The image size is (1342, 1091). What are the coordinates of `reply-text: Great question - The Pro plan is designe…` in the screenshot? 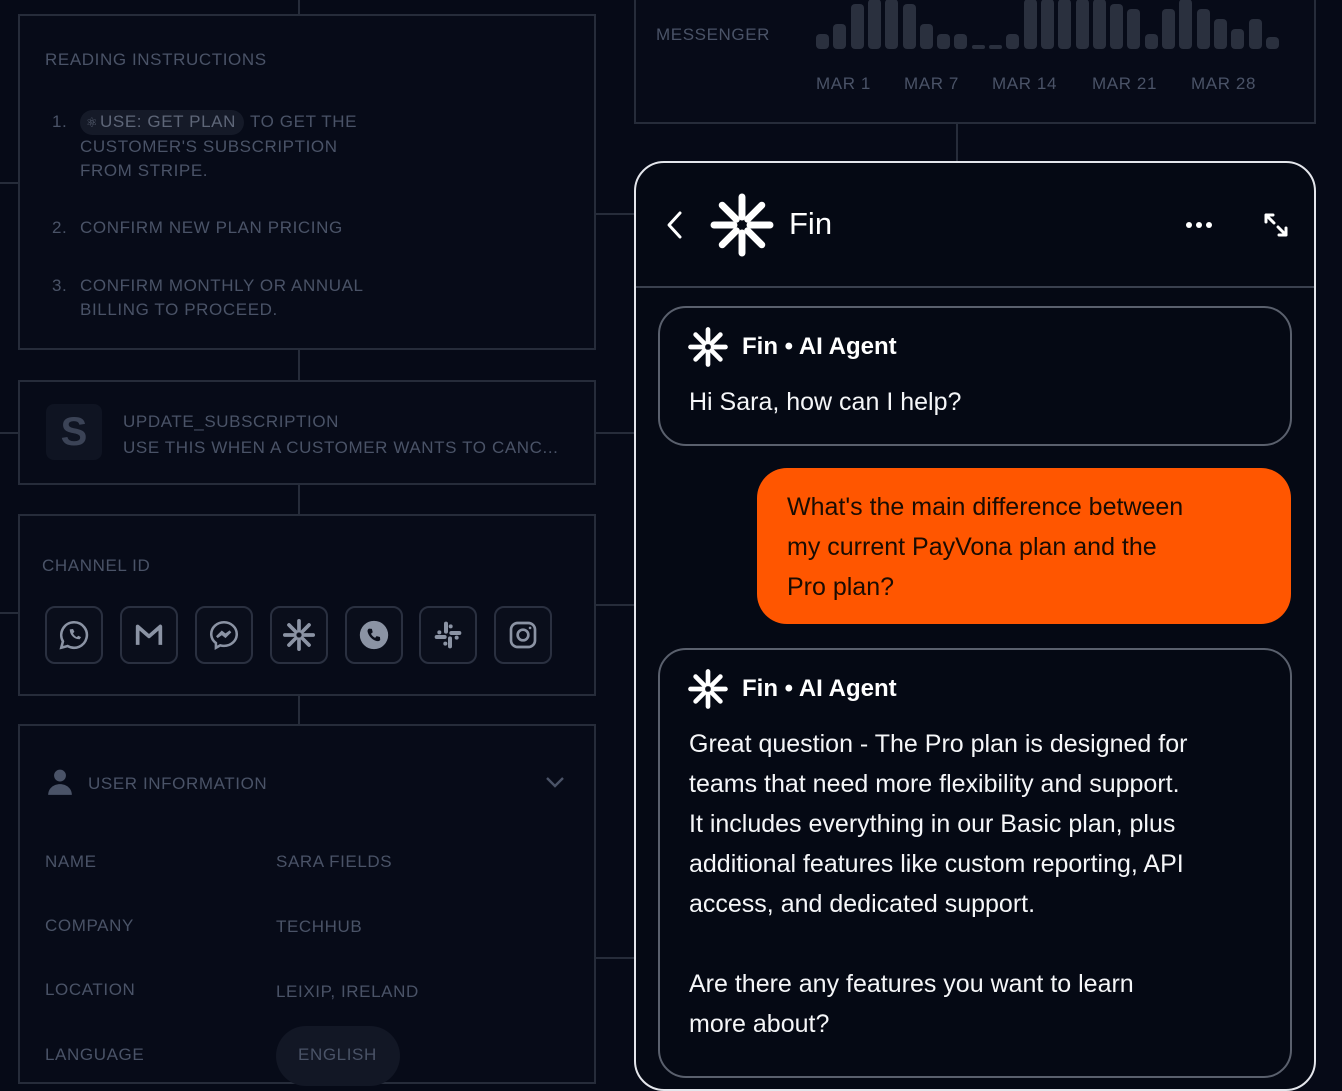 It's located at (938, 884).